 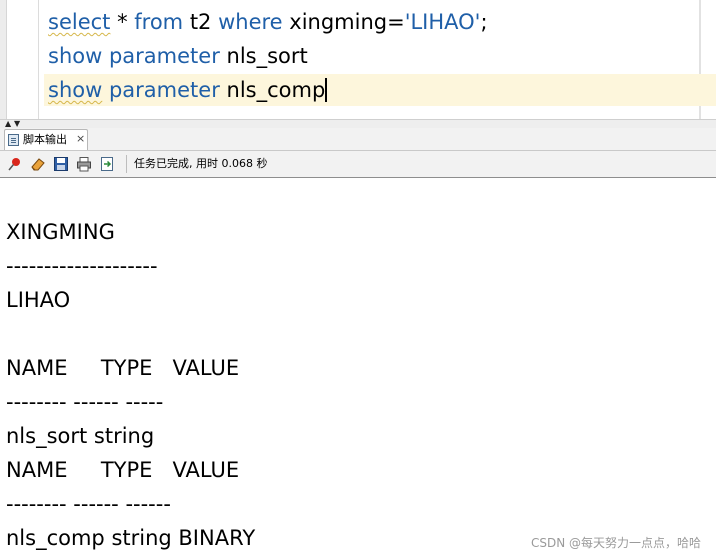 What do you see at coordinates (17, 124) in the screenshot?
I see `collapse-down-icon: ▼` at bounding box center [17, 124].